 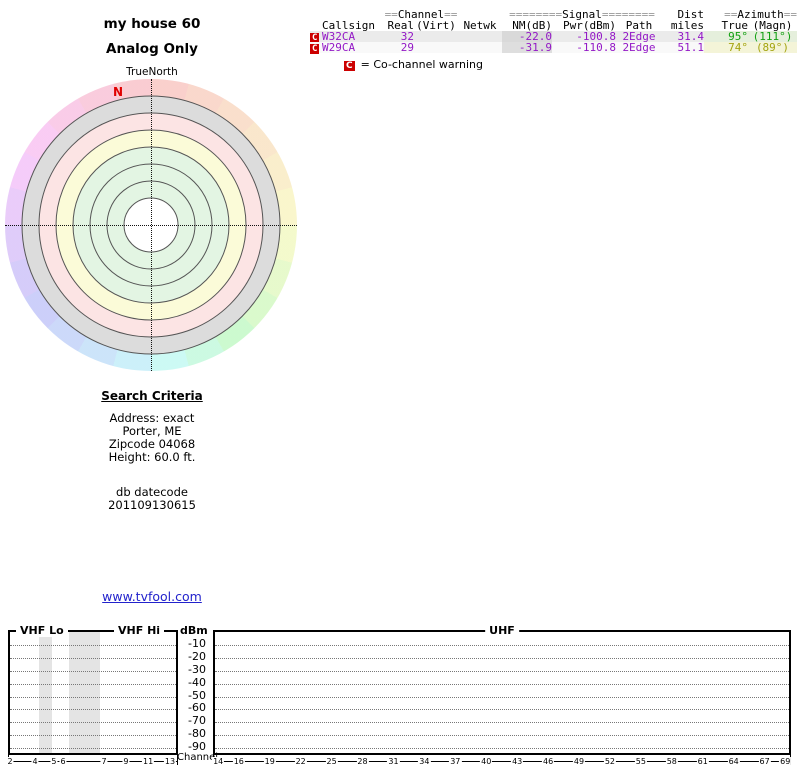 What do you see at coordinates (104, 761) in the screenshot?
I see `channel-tick-7: 7` at bounding box center [104, 761].